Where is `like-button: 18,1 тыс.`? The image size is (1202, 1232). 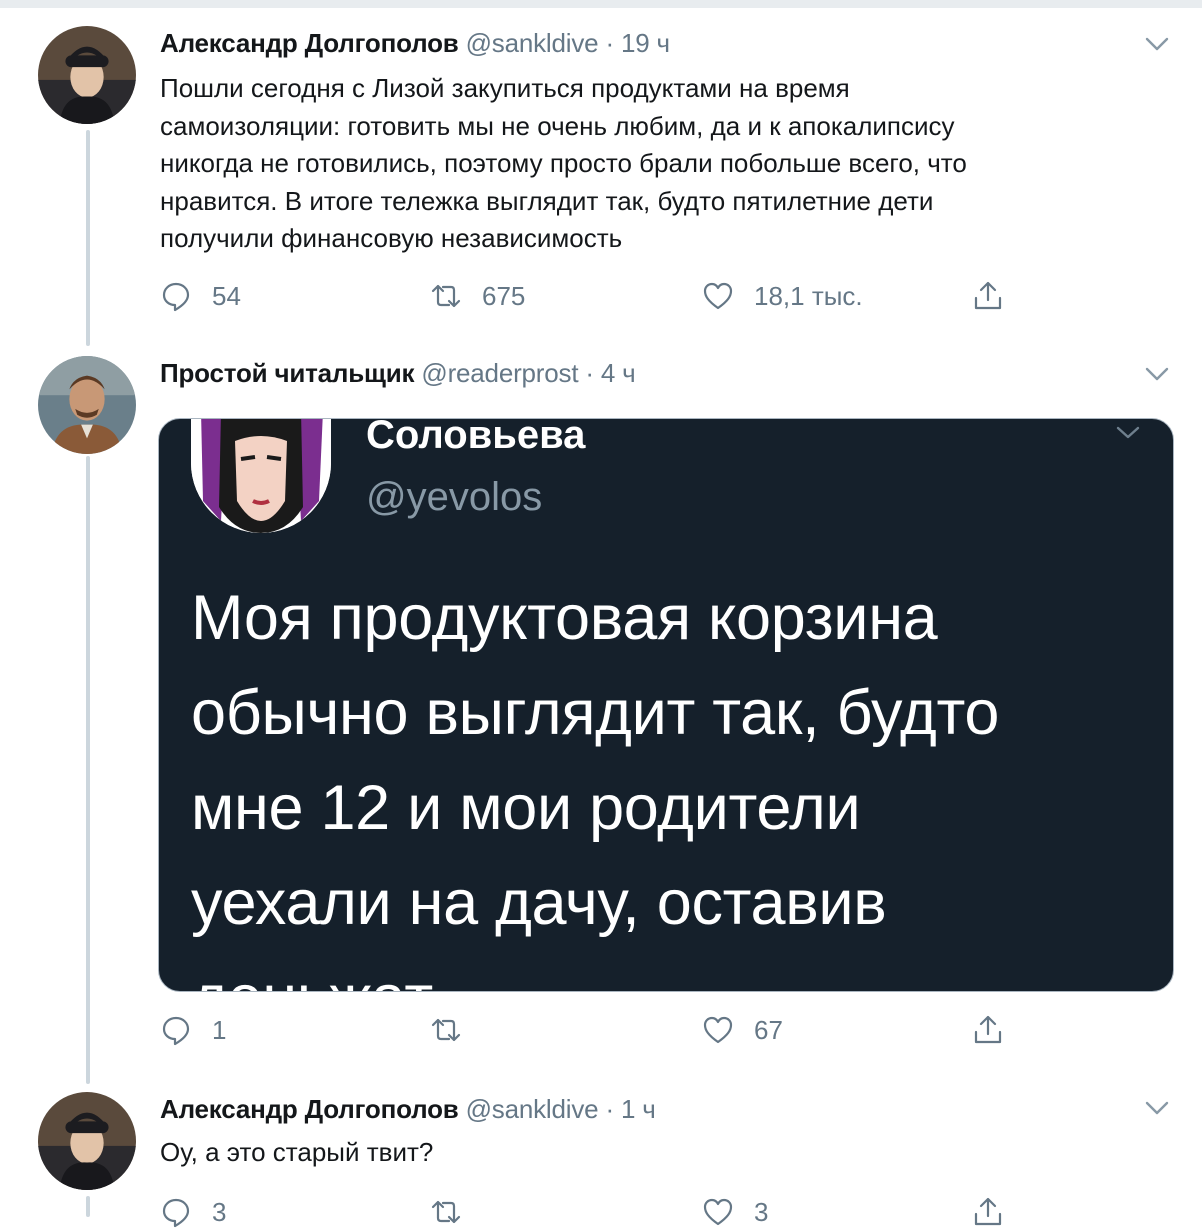 like-button: 18,1 тыс. is located at coordinates (782, 296).